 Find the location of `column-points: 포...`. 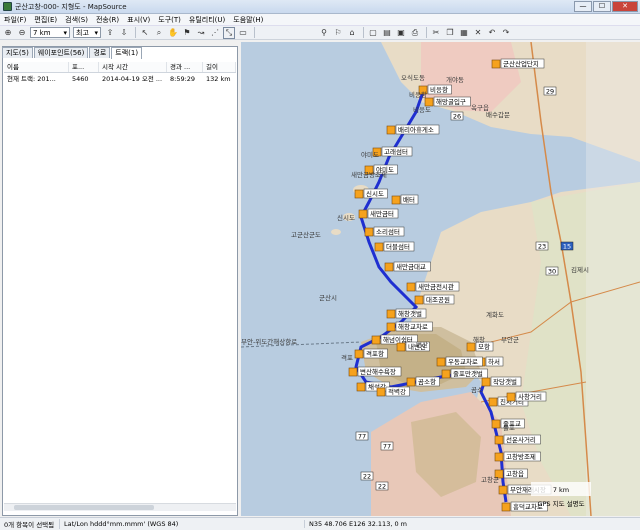

column-points: 포... is located at coordinates (84, 67).